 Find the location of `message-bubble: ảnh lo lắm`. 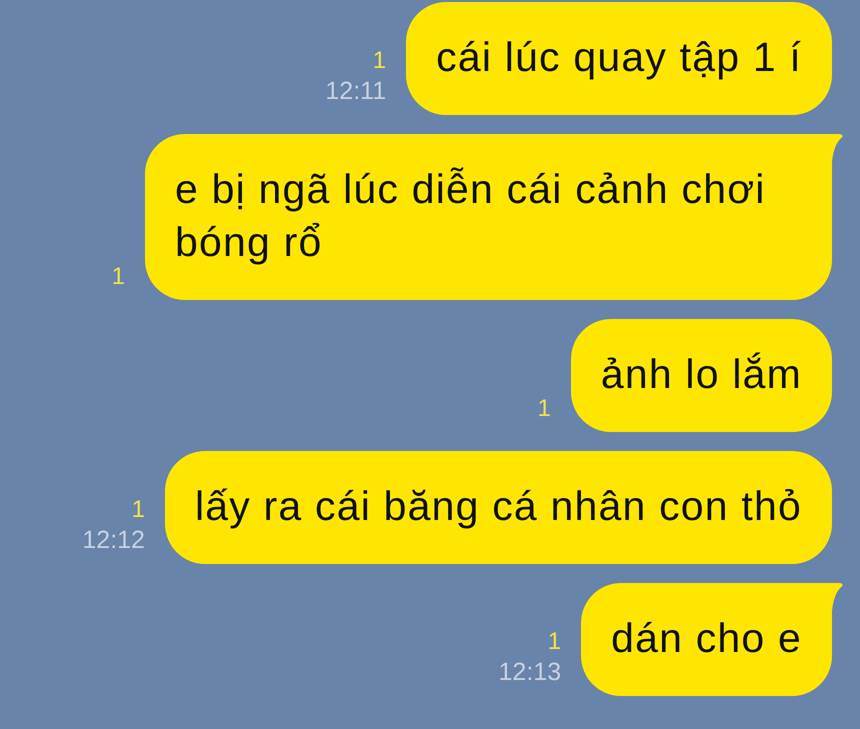

message-bubble: ảnh lo lắm is located at coordinates (701, 375).